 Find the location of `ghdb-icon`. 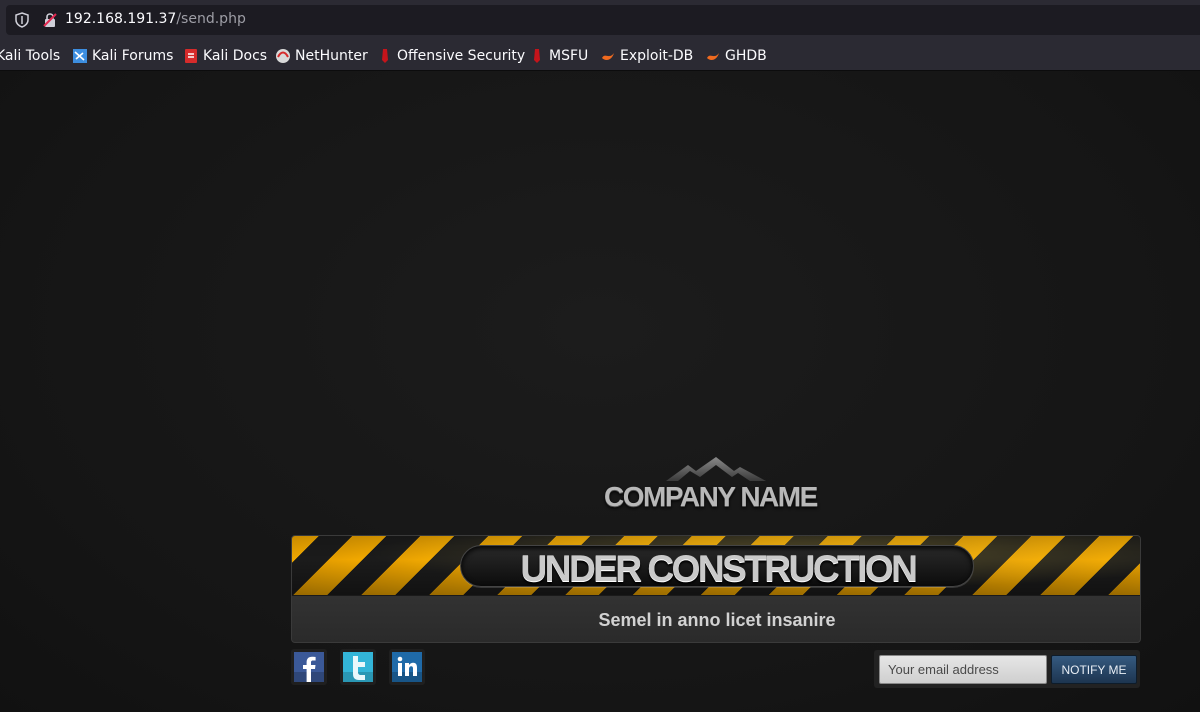

ghdb-icon is located at coordinates (713, 57).